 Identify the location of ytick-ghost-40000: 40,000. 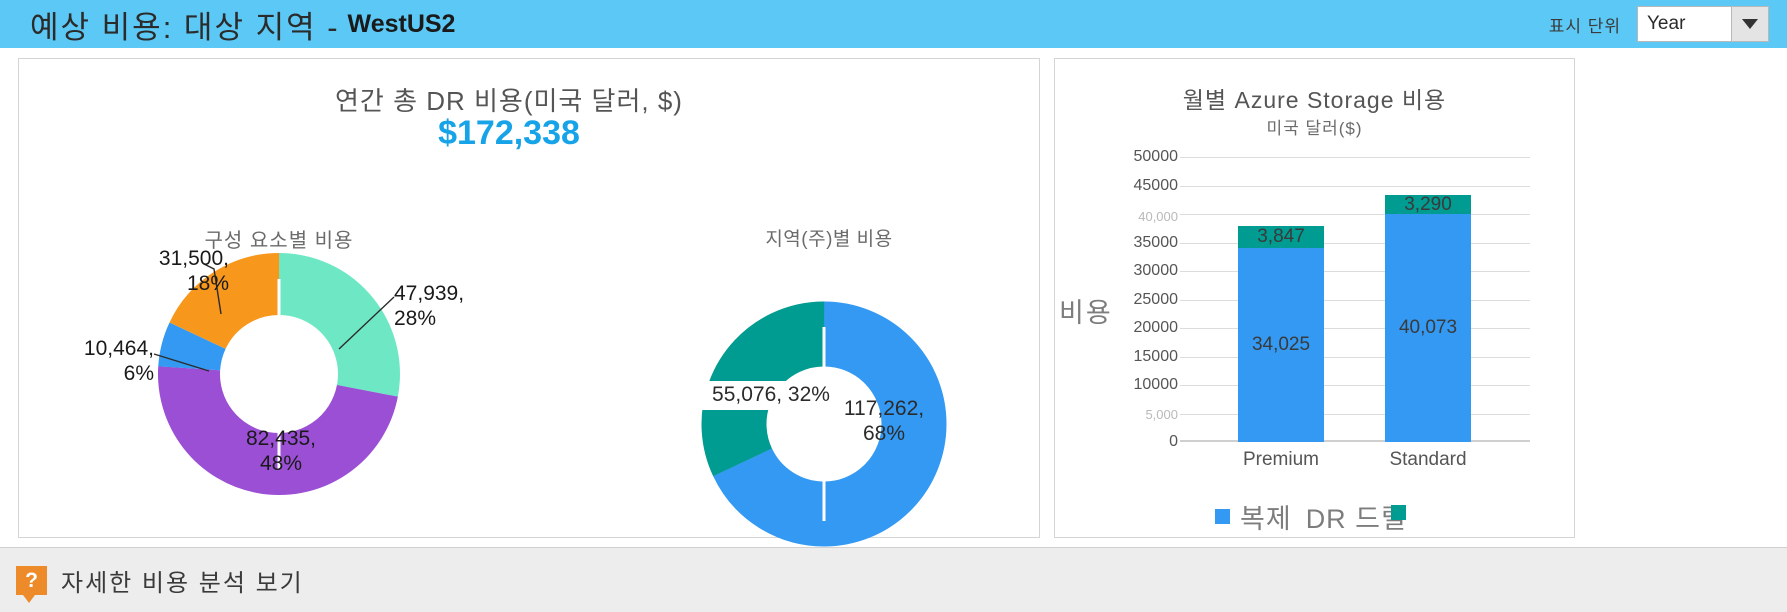
(1158, 216).